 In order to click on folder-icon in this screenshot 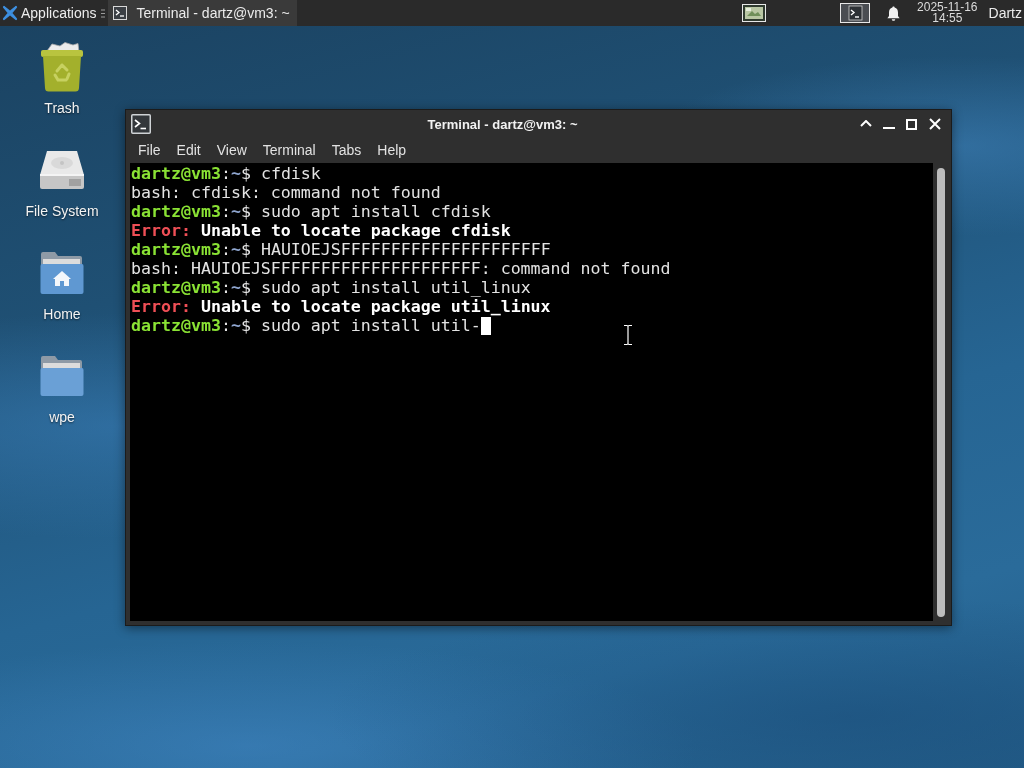, I will do `click(62, 376)`.